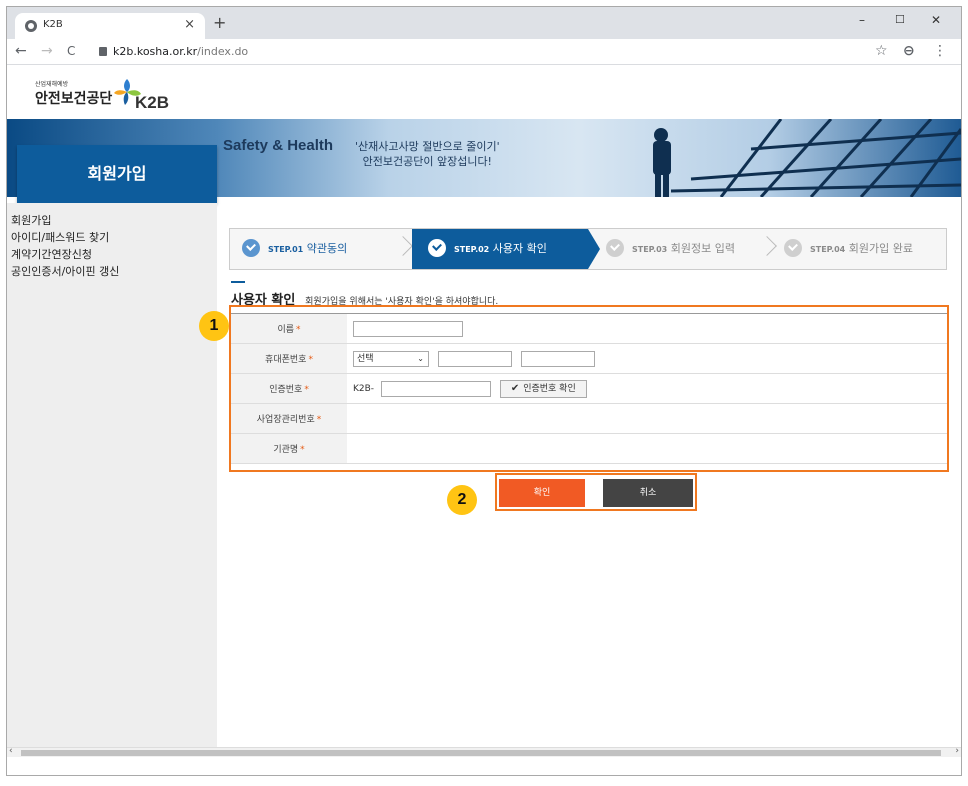 The image size is (968, 786). What do you see at coordinates (472, 249) in the screenshot?
I see `step-2-num: STEP.02` at bounding box center [472, 249].